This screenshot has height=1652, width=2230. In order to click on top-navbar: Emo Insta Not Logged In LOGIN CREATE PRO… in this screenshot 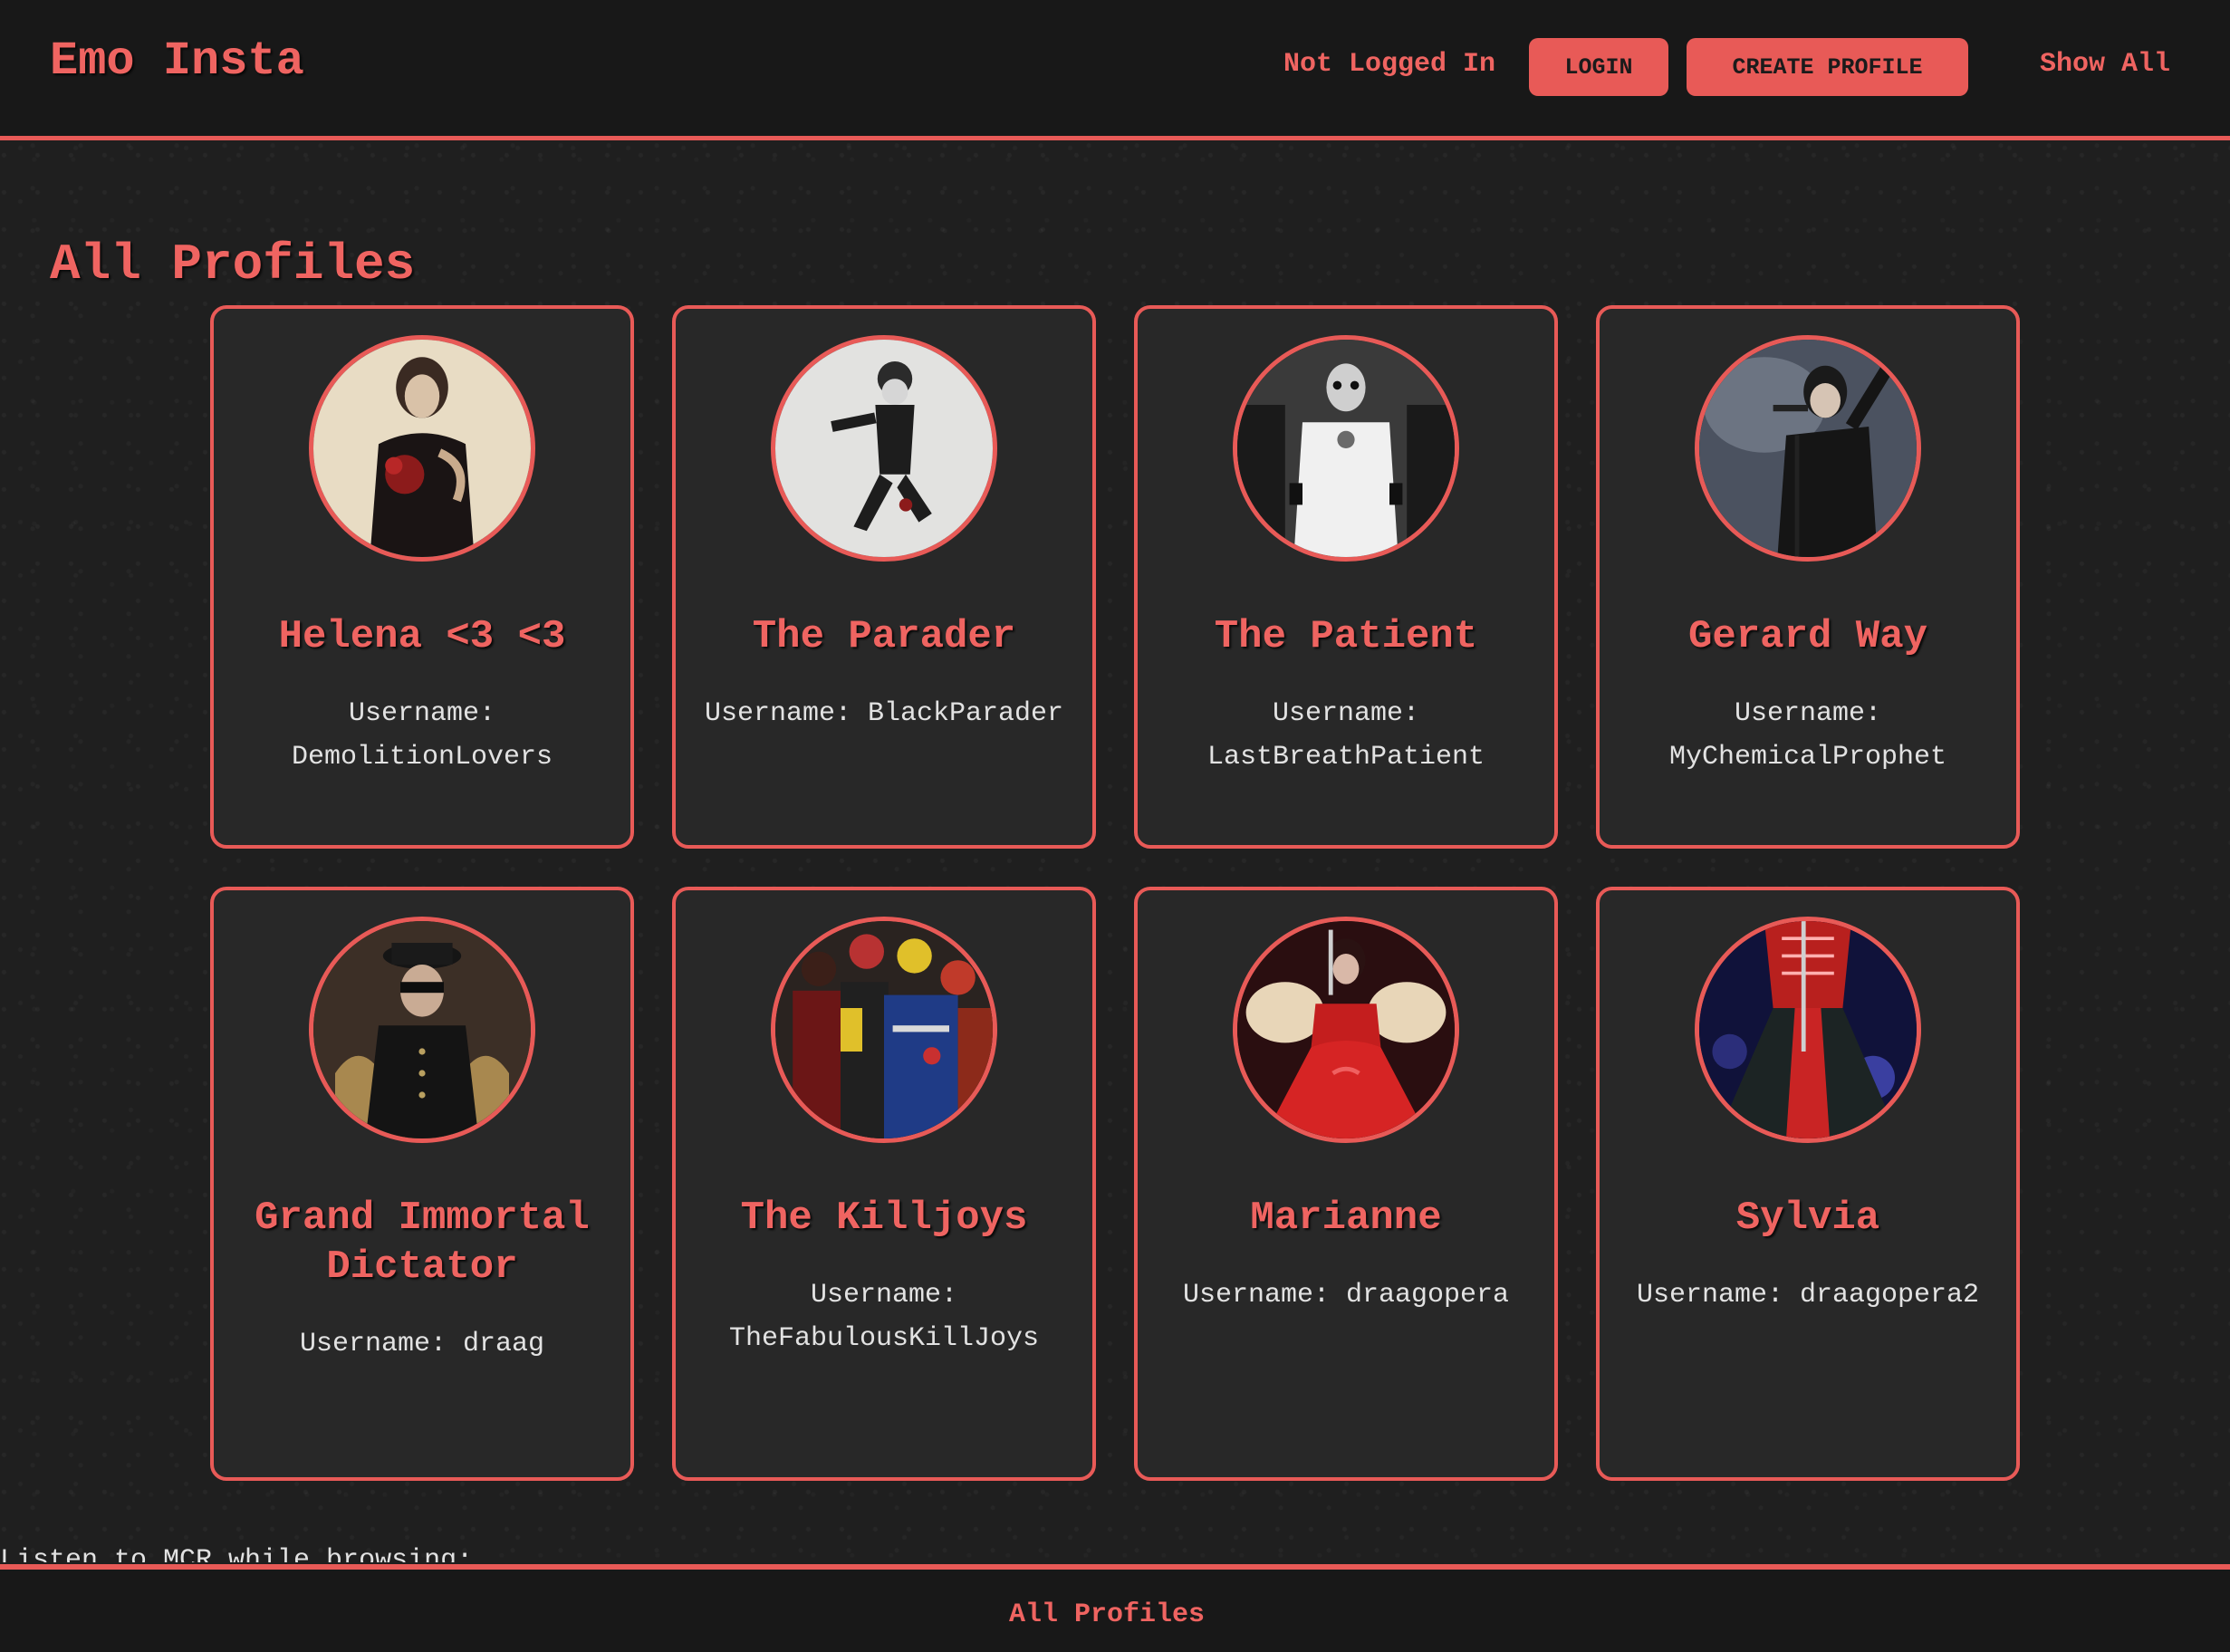, I will do `click(1115, 70)`.